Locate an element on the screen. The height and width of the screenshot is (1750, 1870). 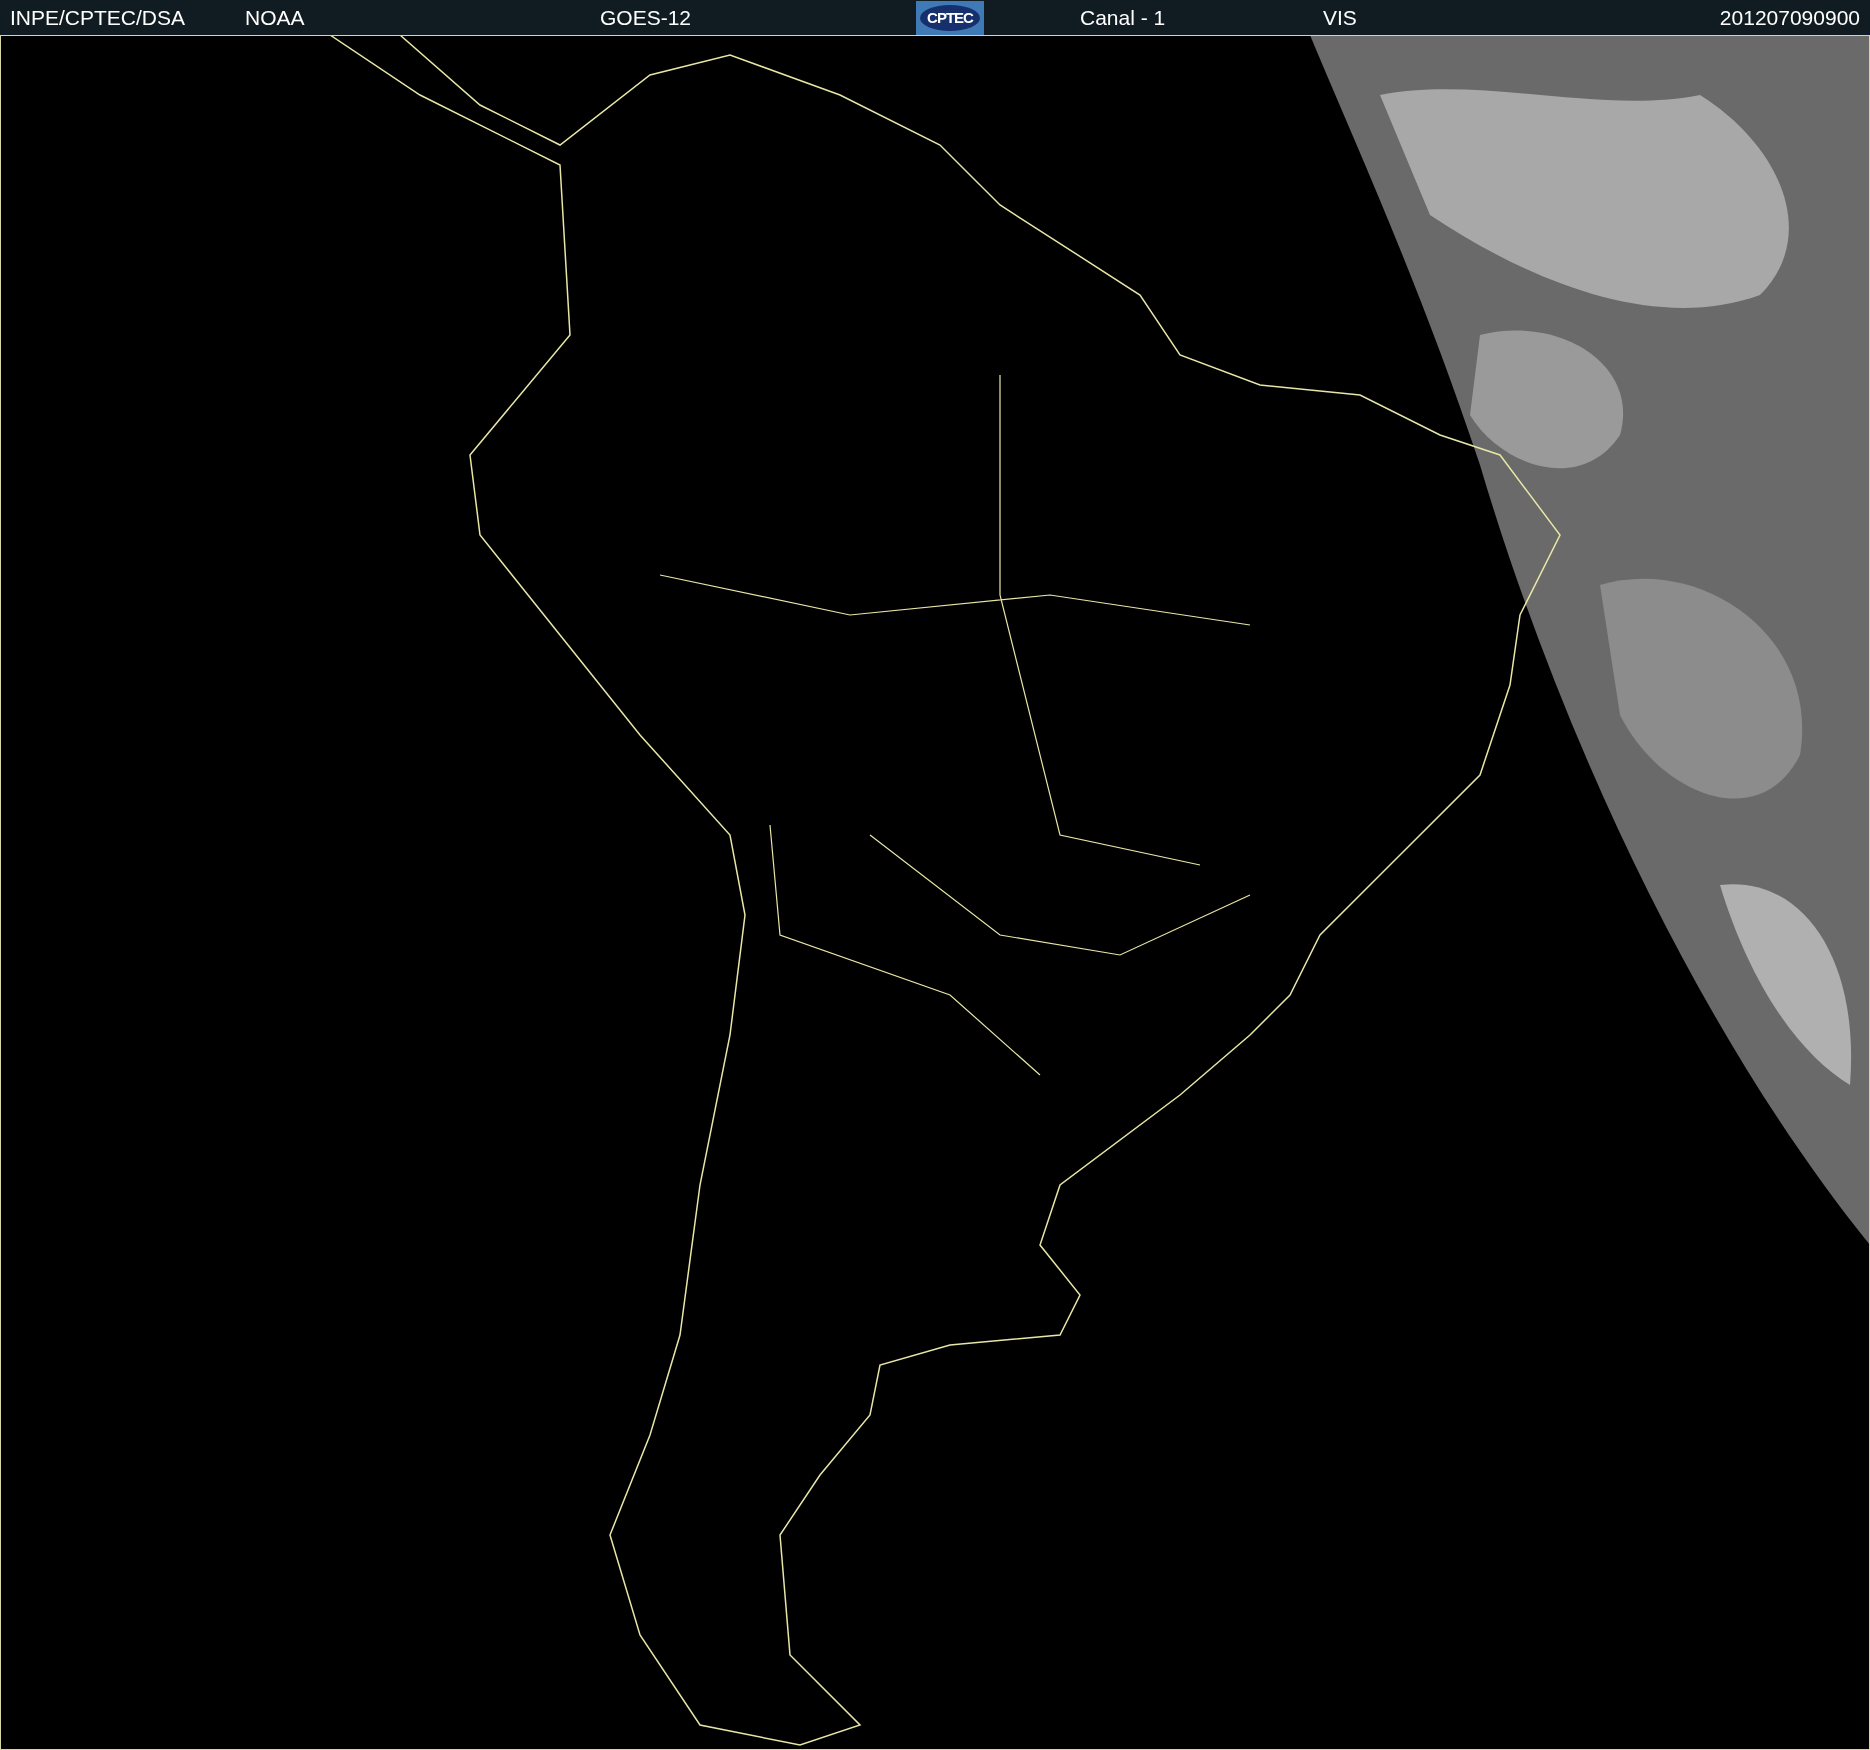
channel-label: Canal - 1 is located at coordinates (1123, 17).